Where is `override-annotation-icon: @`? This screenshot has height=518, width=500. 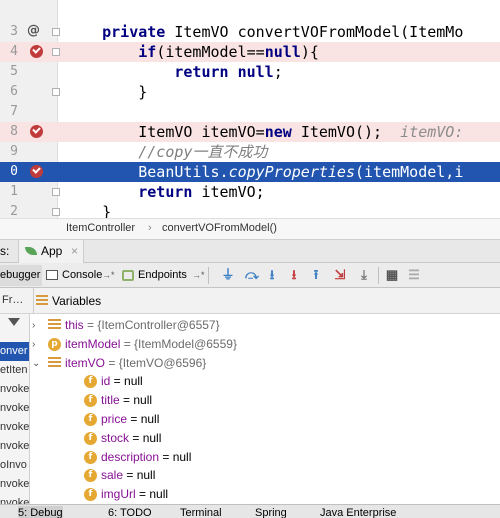
override-annotation-icon: @ is located at coordinates (33, 30).